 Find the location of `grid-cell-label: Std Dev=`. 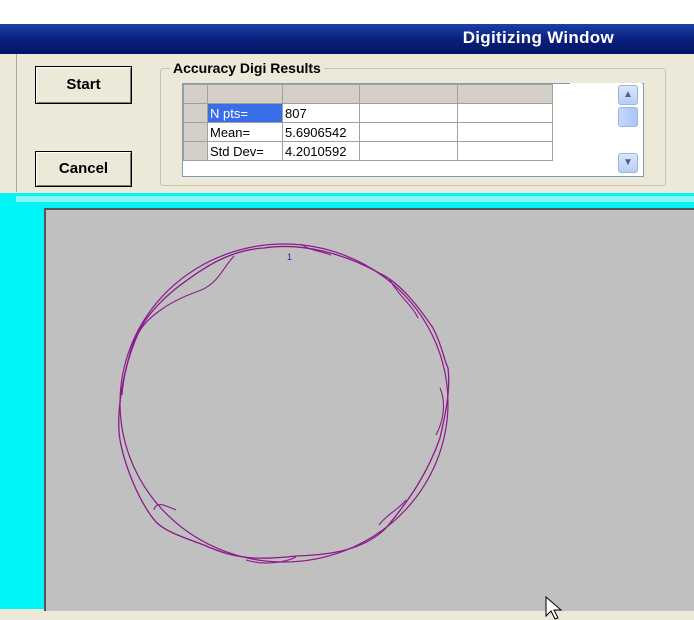

grid-cell-label: Std Dev= is located at coordinates (245, 151).